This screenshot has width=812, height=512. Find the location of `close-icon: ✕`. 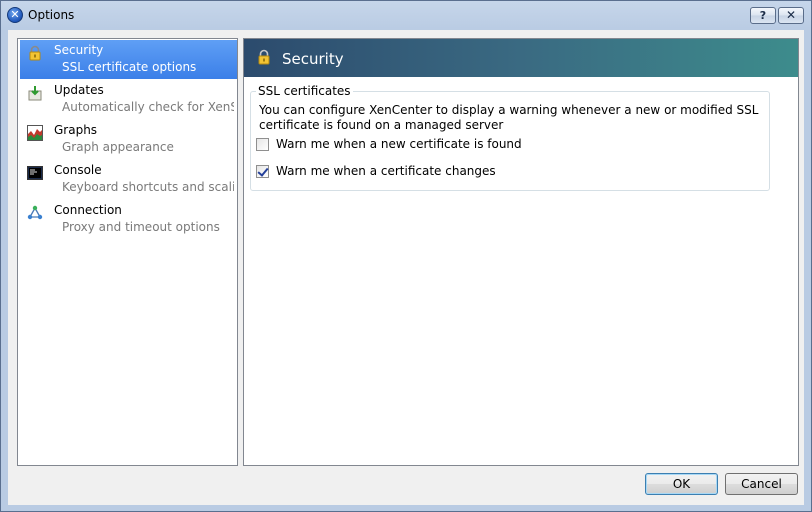

close-icon: ✕ is located at coordinates (791, 15).